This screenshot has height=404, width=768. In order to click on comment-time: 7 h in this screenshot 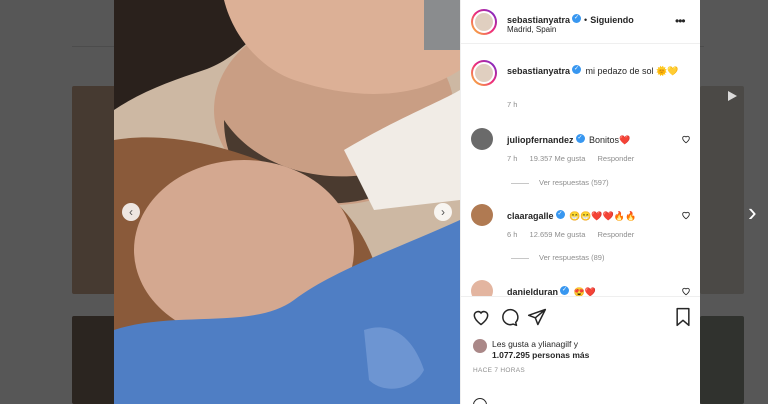, I will do `click(512, 158)`.